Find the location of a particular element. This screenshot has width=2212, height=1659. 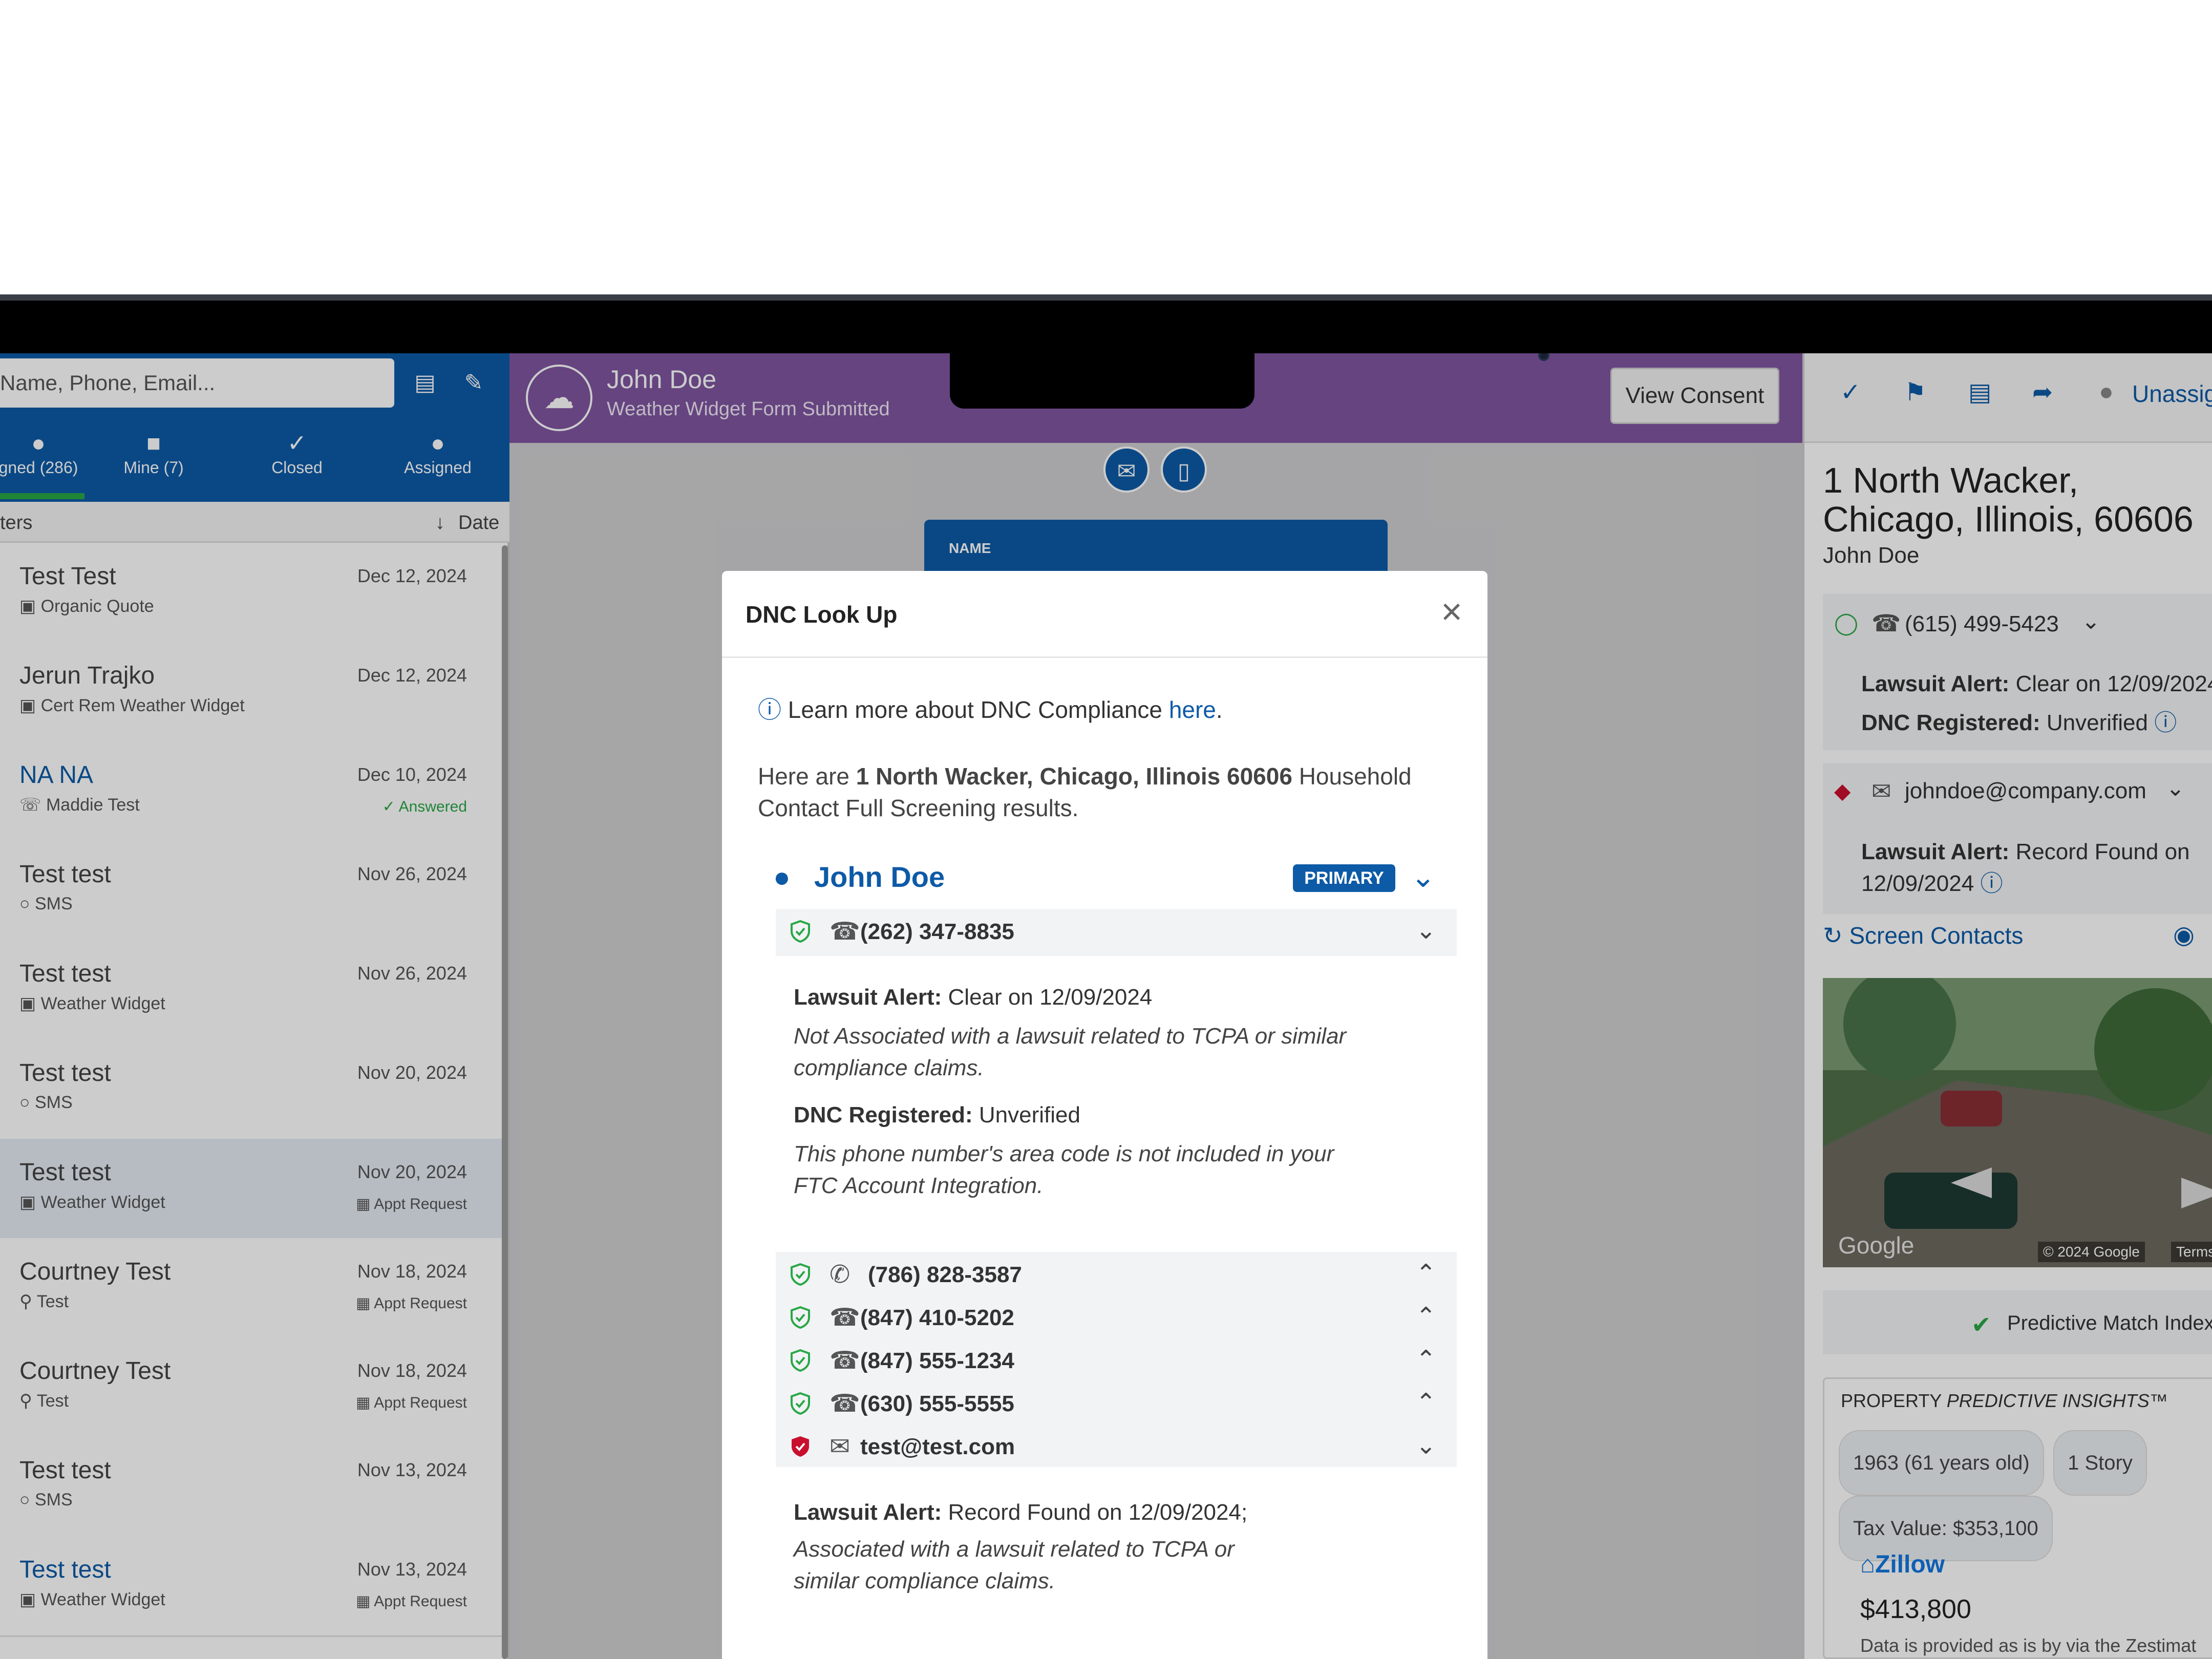

dnc-info-line: ⓘ Learn more about DNC Compliance here. is located at coordinates (991, 708).